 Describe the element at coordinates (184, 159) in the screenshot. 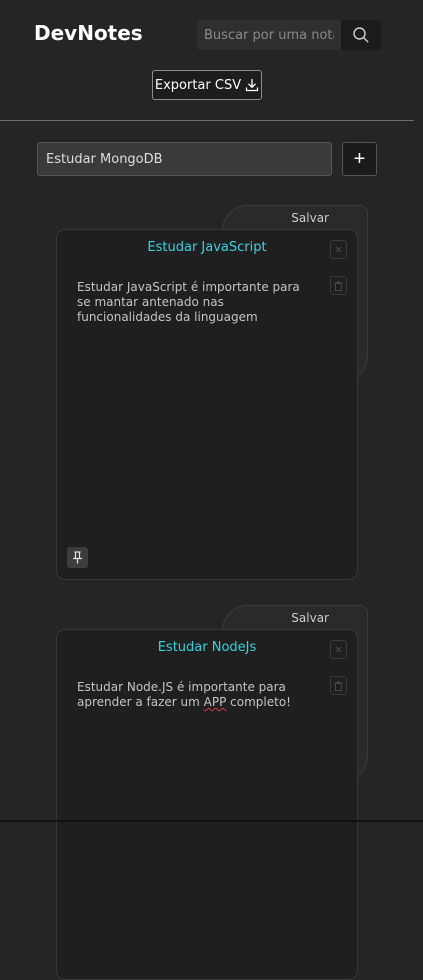

I see `new-note-input` at that location.